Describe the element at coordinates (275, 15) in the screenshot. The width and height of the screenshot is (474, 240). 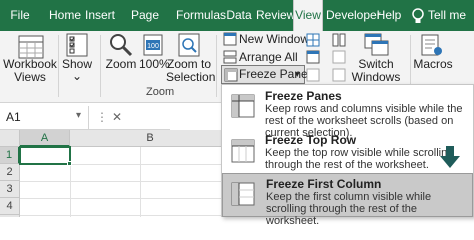
I see `tab-review: Review` at that location.